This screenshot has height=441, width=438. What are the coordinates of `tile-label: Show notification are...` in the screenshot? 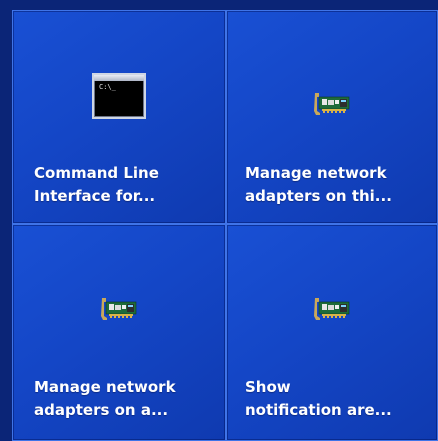 It's located at (336, 399).